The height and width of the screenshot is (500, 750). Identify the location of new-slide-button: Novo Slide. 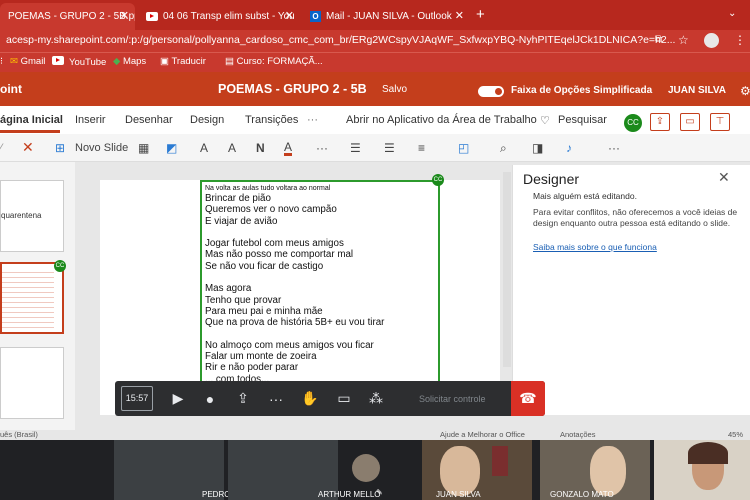
(101, 148).